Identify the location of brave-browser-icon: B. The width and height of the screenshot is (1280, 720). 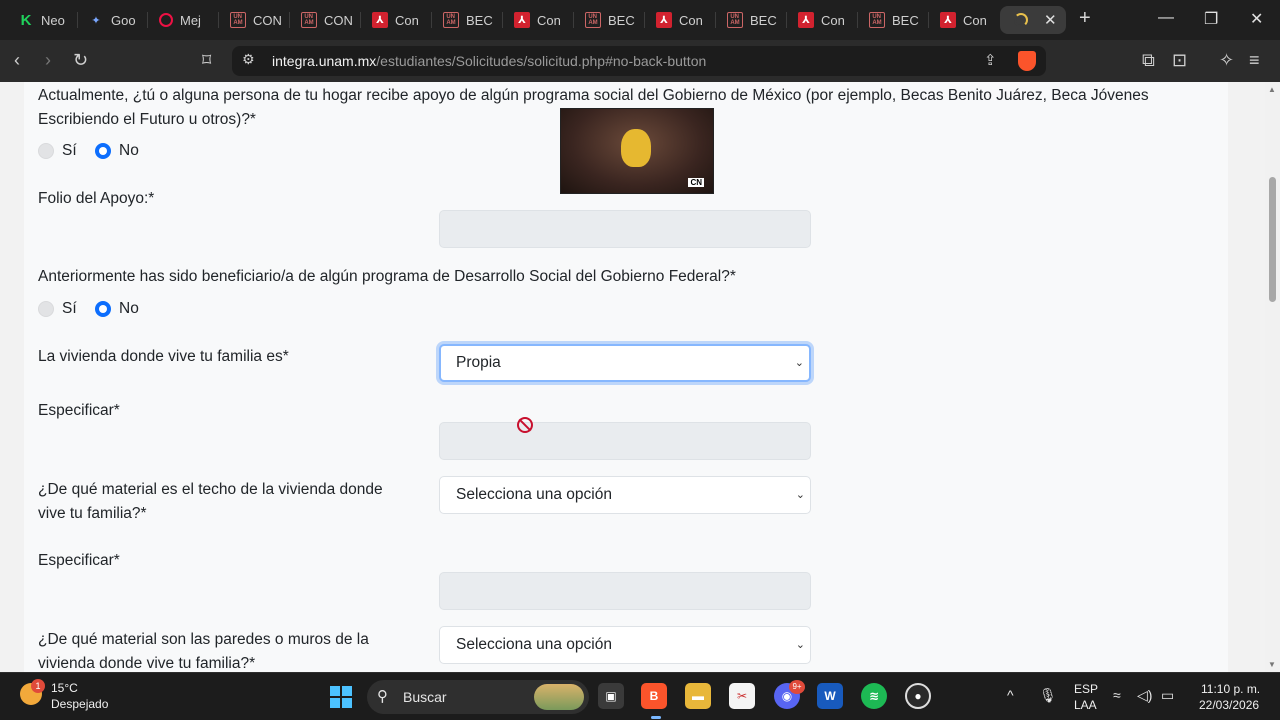
(654, 696).